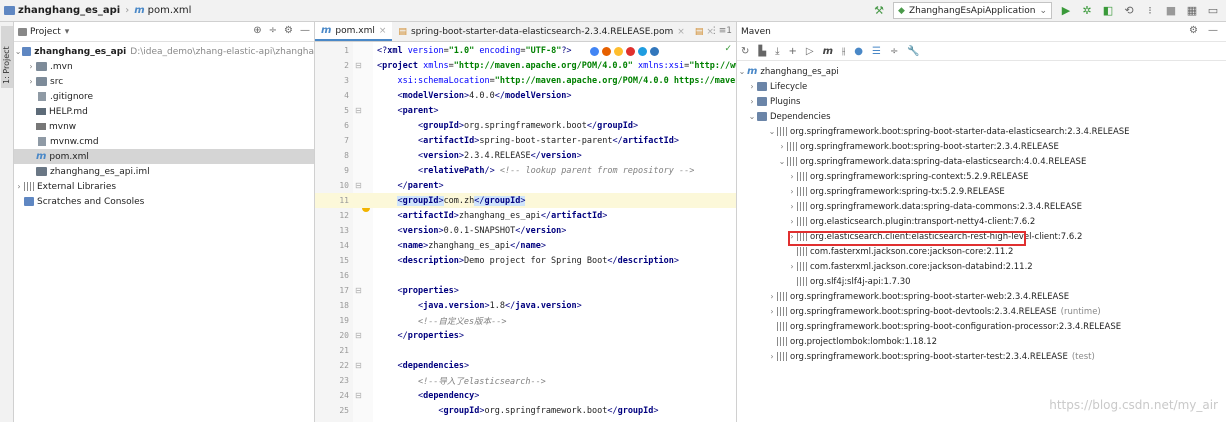 The image size is (1226, 422). What do you see at coordinates (354, 31) in the screenshot?
I see `tab-pom-xml: m pom.xml ×` at bounding box center [354, 31].